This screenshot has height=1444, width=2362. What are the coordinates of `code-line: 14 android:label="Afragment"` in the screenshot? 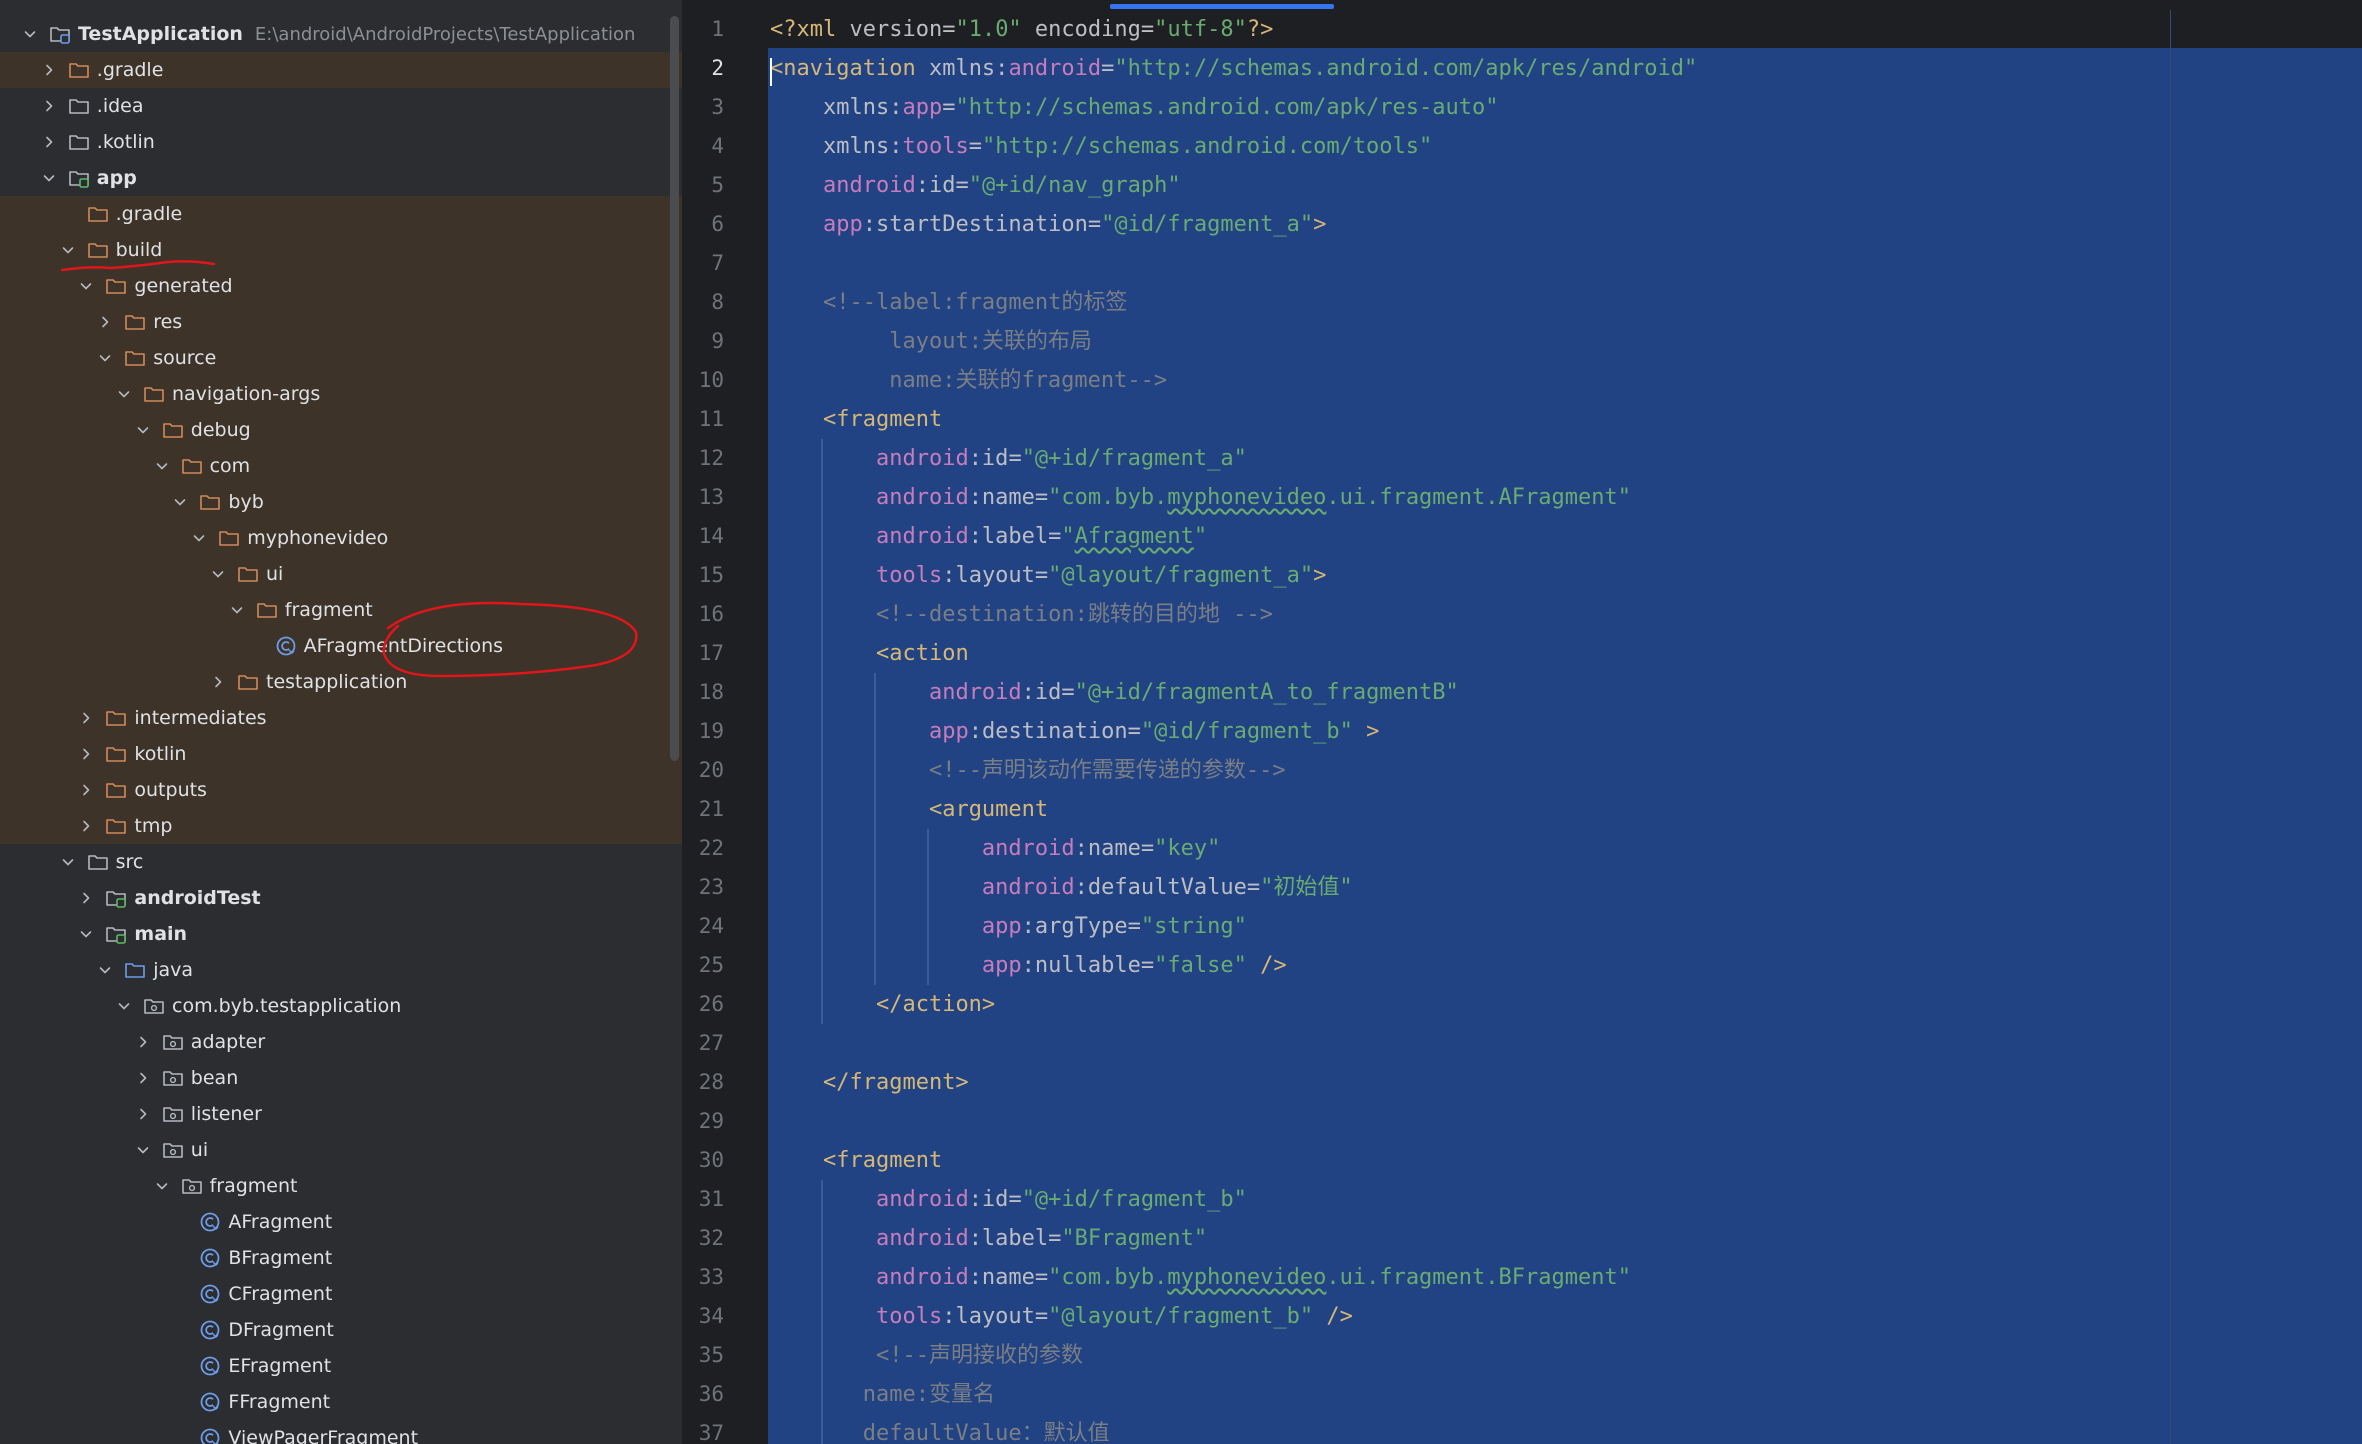 It's located at (1523, 536).